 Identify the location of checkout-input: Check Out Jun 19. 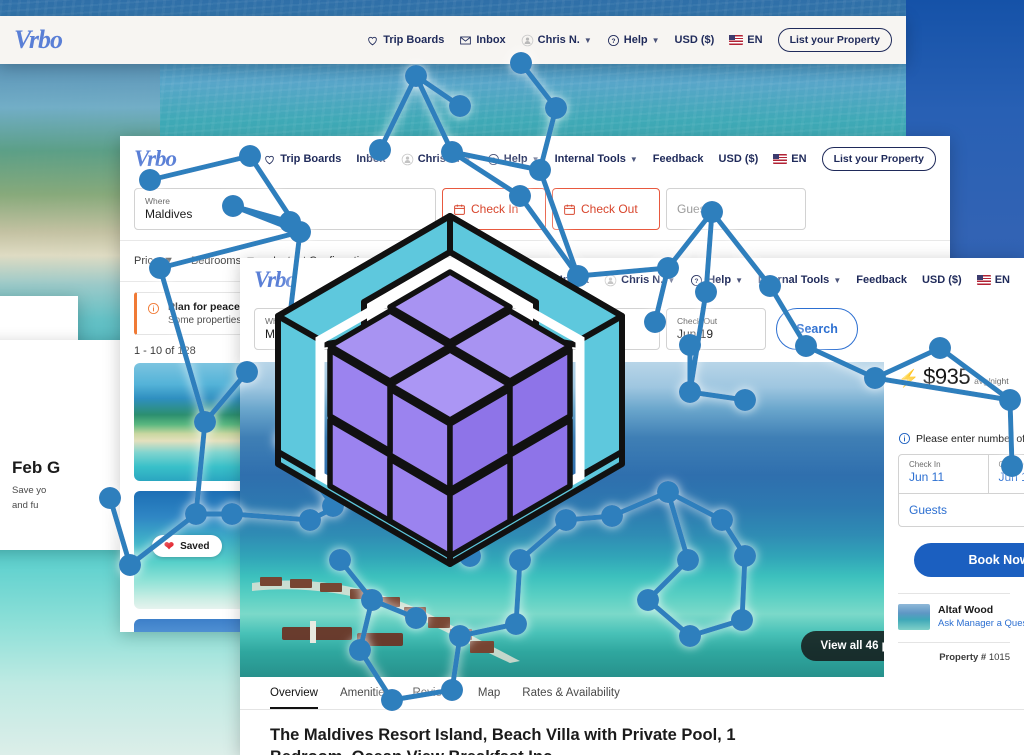
(716, 329).